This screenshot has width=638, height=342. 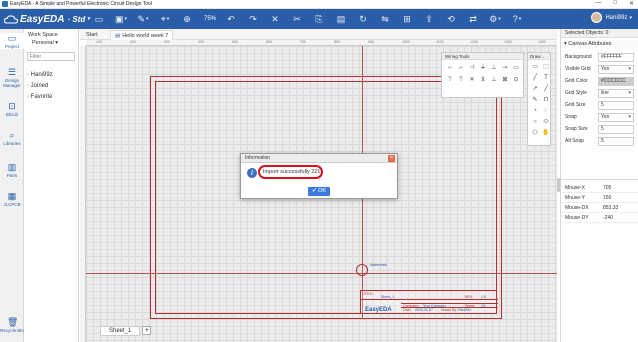 I want to click on user-menu: Hani99z ▾, so click(x=611, y=17).